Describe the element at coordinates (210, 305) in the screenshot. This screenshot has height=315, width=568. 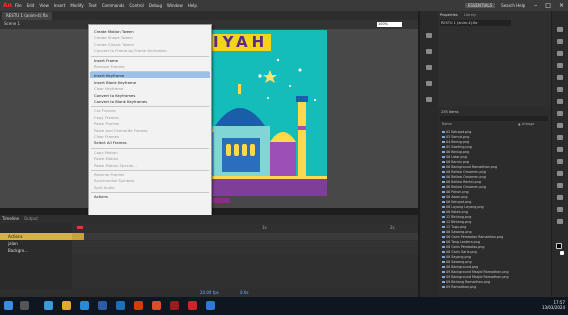
I see `browser-icon` at that location.